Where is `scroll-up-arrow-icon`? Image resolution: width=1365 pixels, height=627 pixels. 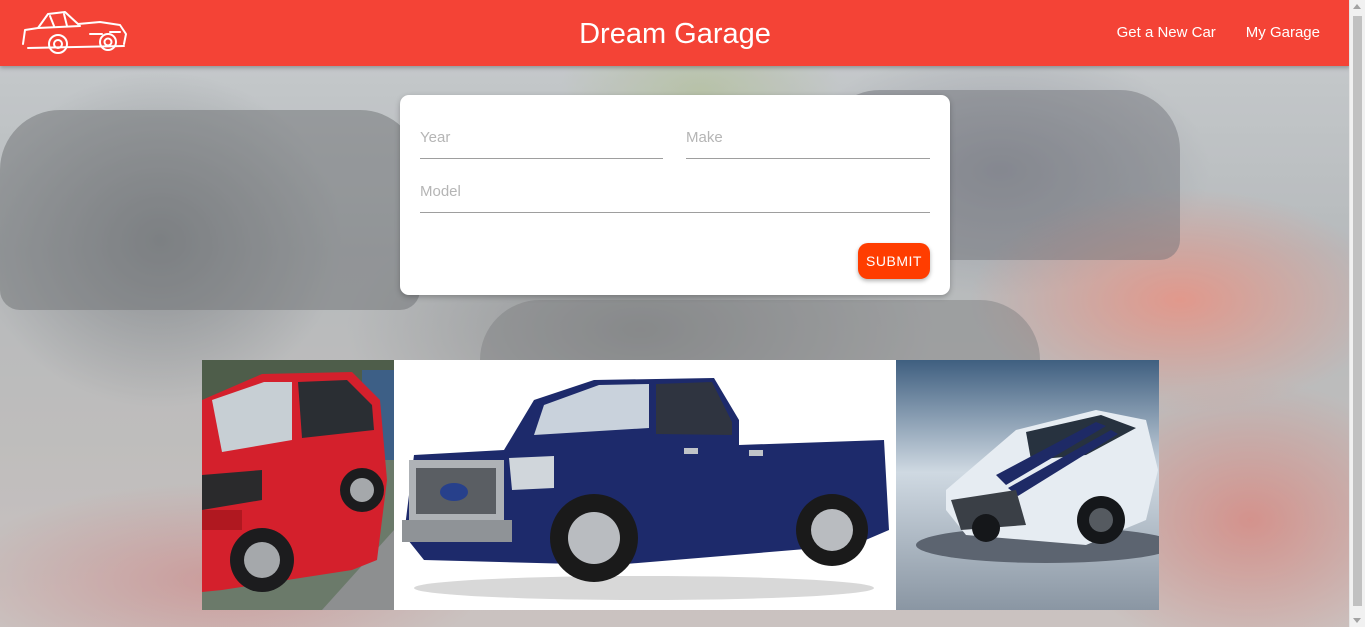
scroll-up-arrow-icon is located at coordinates (1357, 6).